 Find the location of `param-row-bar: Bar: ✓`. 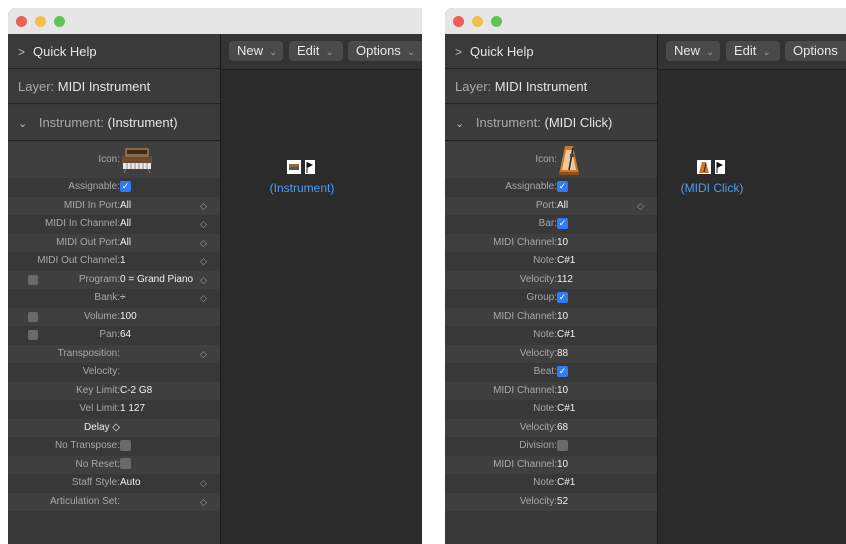

param-row-bar: Bar: ✓ is located at coordinates (551, 224).